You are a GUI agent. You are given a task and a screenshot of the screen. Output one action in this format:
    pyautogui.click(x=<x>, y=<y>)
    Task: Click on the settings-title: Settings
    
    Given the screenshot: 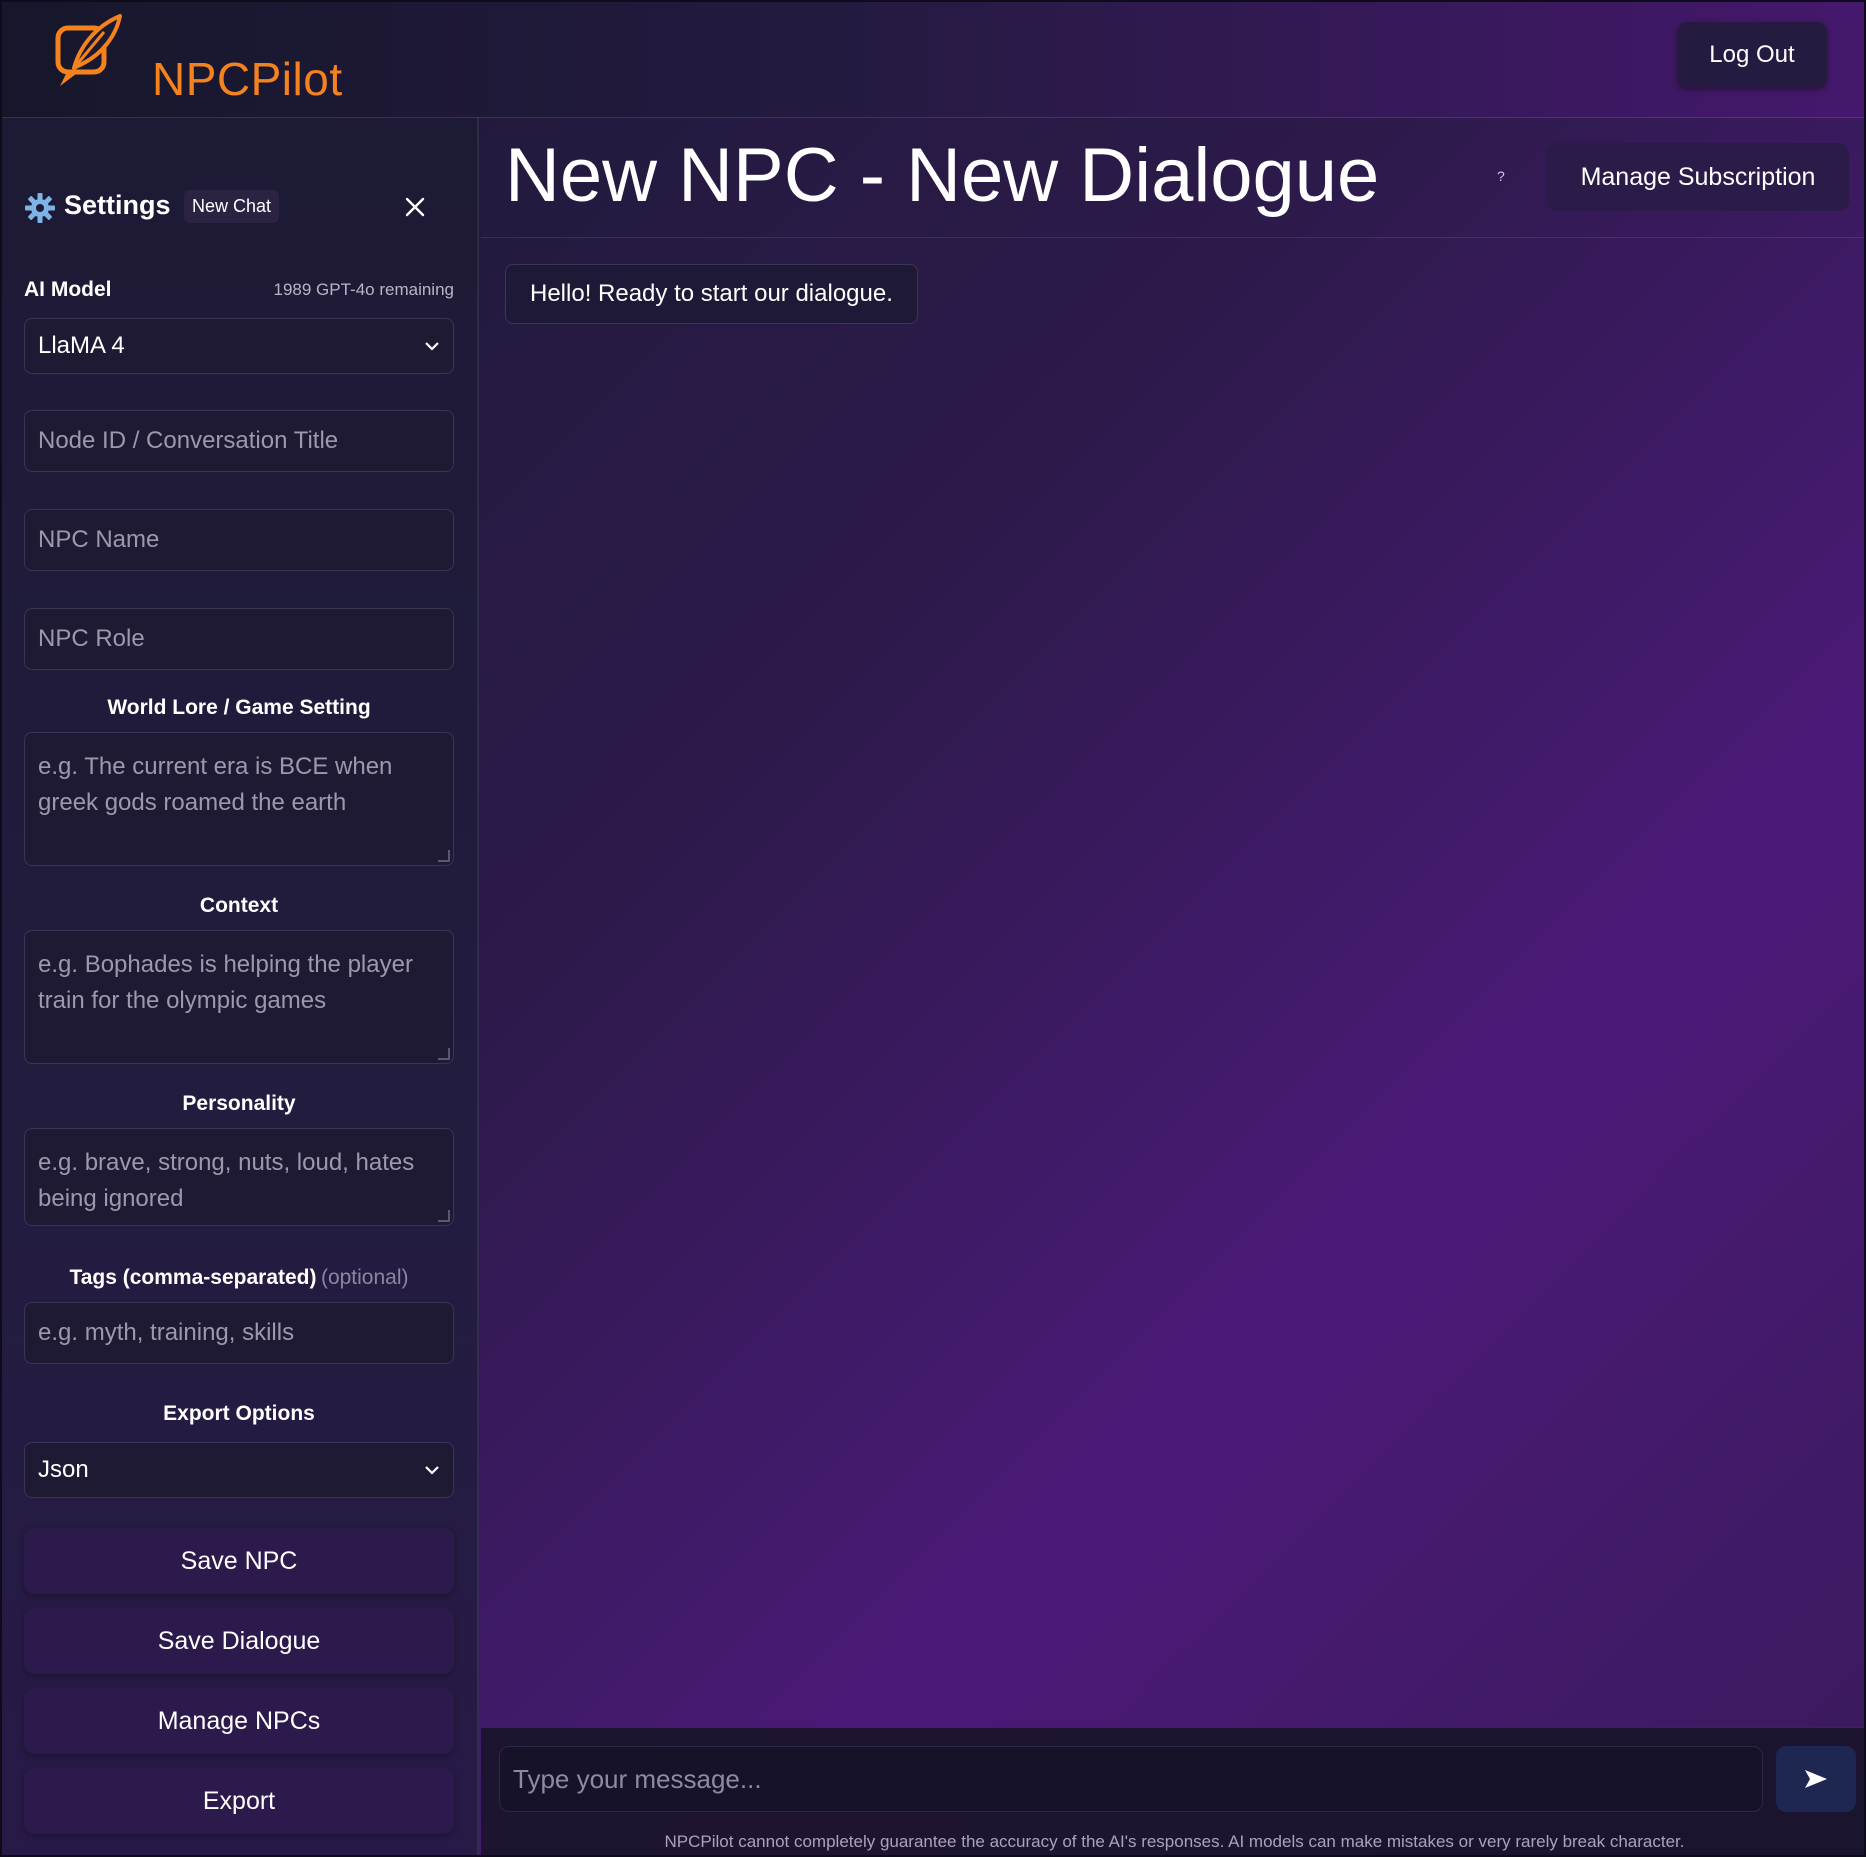 What is the action you would take?
    pyautogui.click(x=117, y=205)
    